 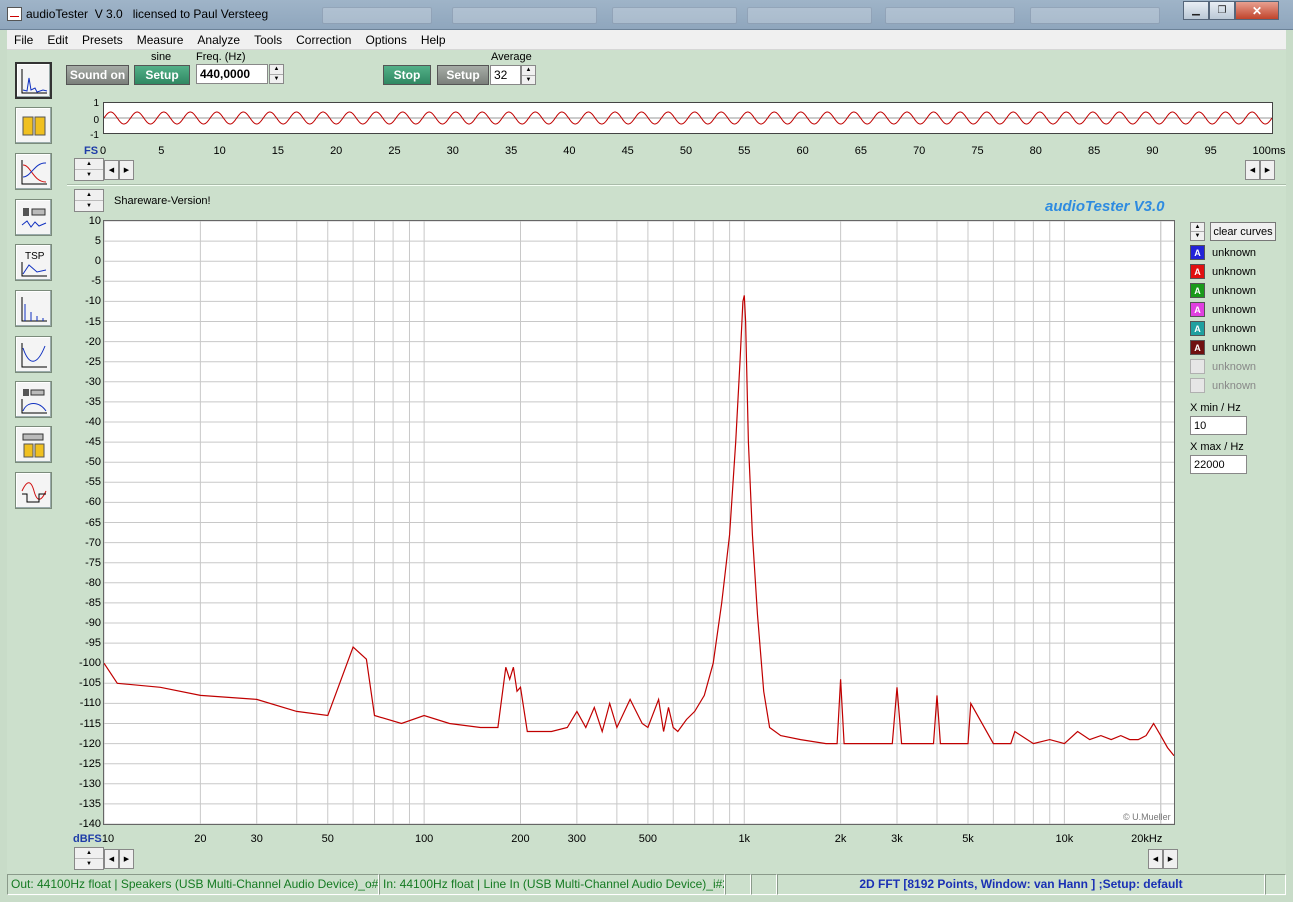 What do you see at coordinates (33, 399) in the screenshot?
I see `speaker-response-tool` at bounding box center [33, 399].